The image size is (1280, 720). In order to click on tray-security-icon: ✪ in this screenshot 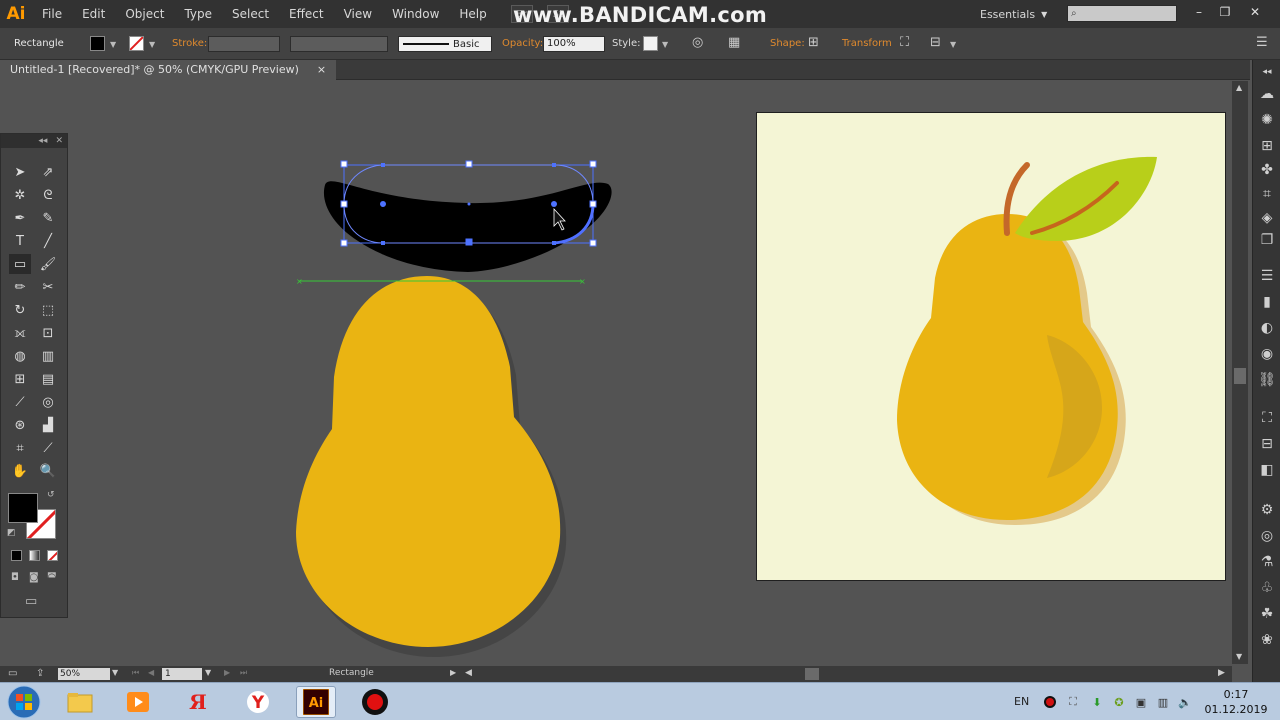, I will do `click(1119, 702)`.